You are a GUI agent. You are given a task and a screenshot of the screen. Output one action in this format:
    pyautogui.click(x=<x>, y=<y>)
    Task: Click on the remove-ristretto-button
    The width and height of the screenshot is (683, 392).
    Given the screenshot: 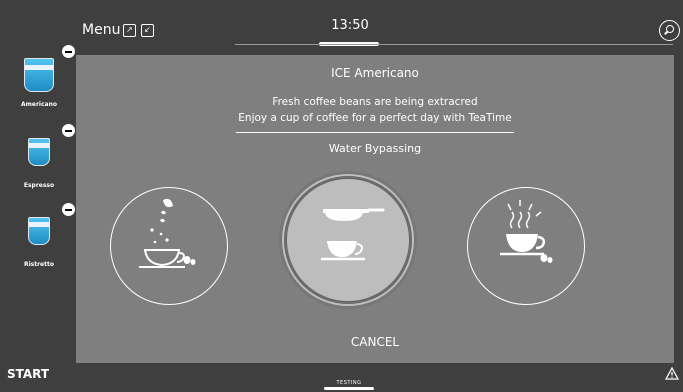 What is the action you would take?
    pyautogui.click(x=68, y=209)
    